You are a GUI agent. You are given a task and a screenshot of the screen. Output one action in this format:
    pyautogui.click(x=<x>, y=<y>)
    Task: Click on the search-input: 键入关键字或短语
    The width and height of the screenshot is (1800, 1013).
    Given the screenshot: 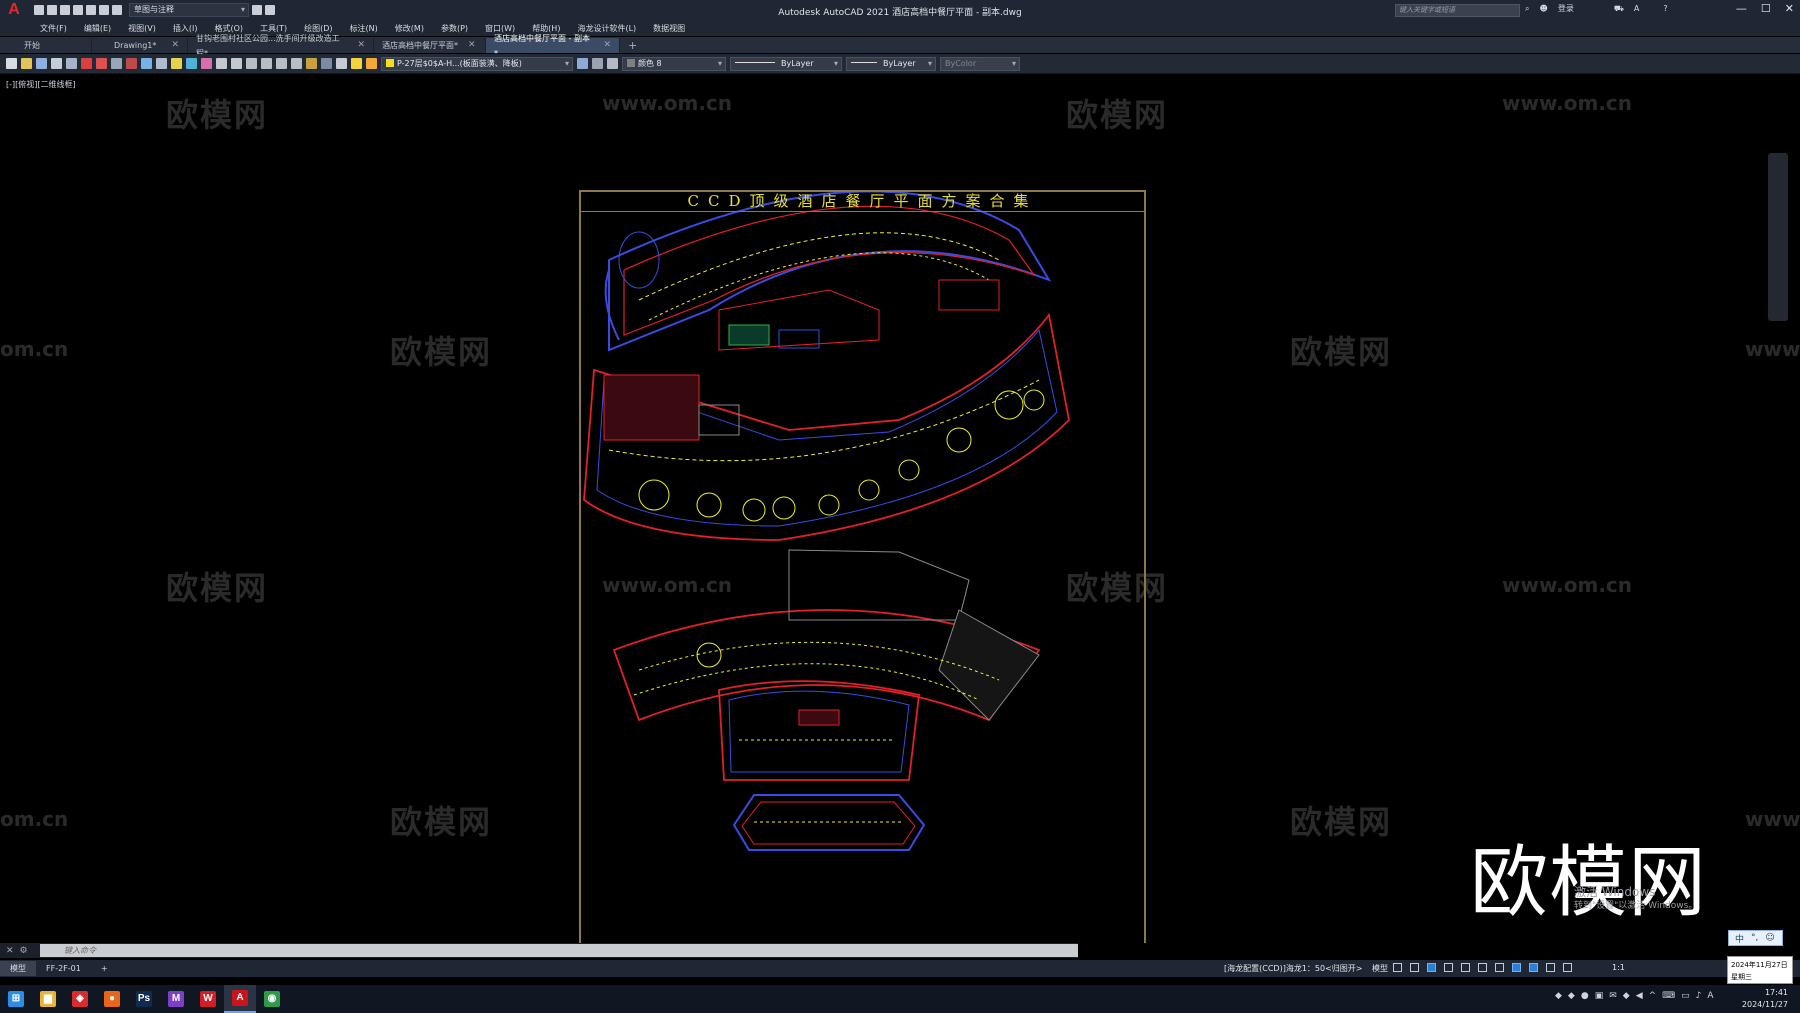 What is the action you would take?
    pyautogui.click(x=1457, y=10)
    